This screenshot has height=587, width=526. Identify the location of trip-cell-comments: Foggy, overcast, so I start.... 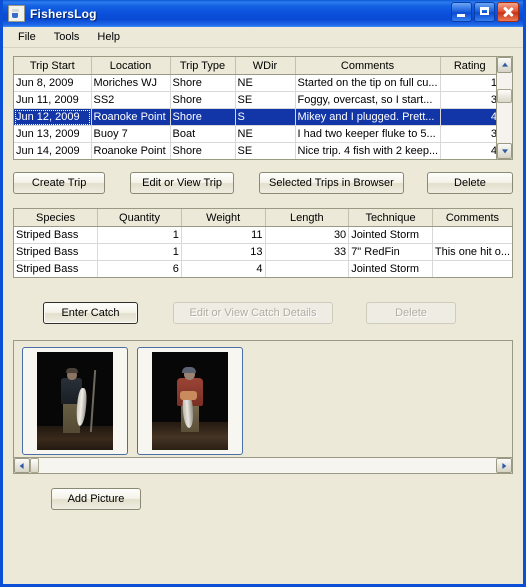
(368, 100).